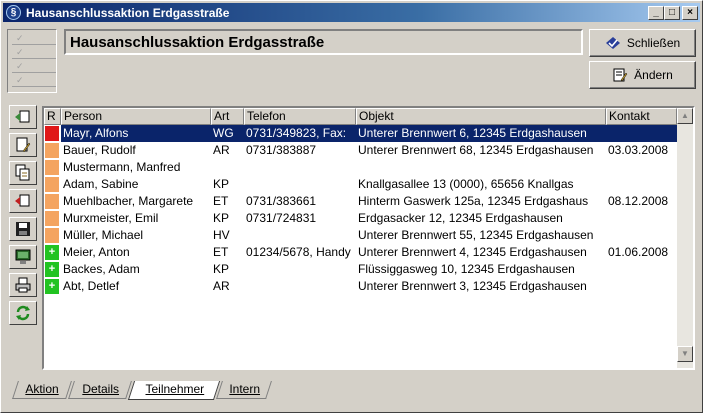 This screenshot has width=703, height=413. What do you see at coordinates (101, 184) in the screenshot?
I see `cell-person: Adam, Sabine` at bounding box center [101, 184].